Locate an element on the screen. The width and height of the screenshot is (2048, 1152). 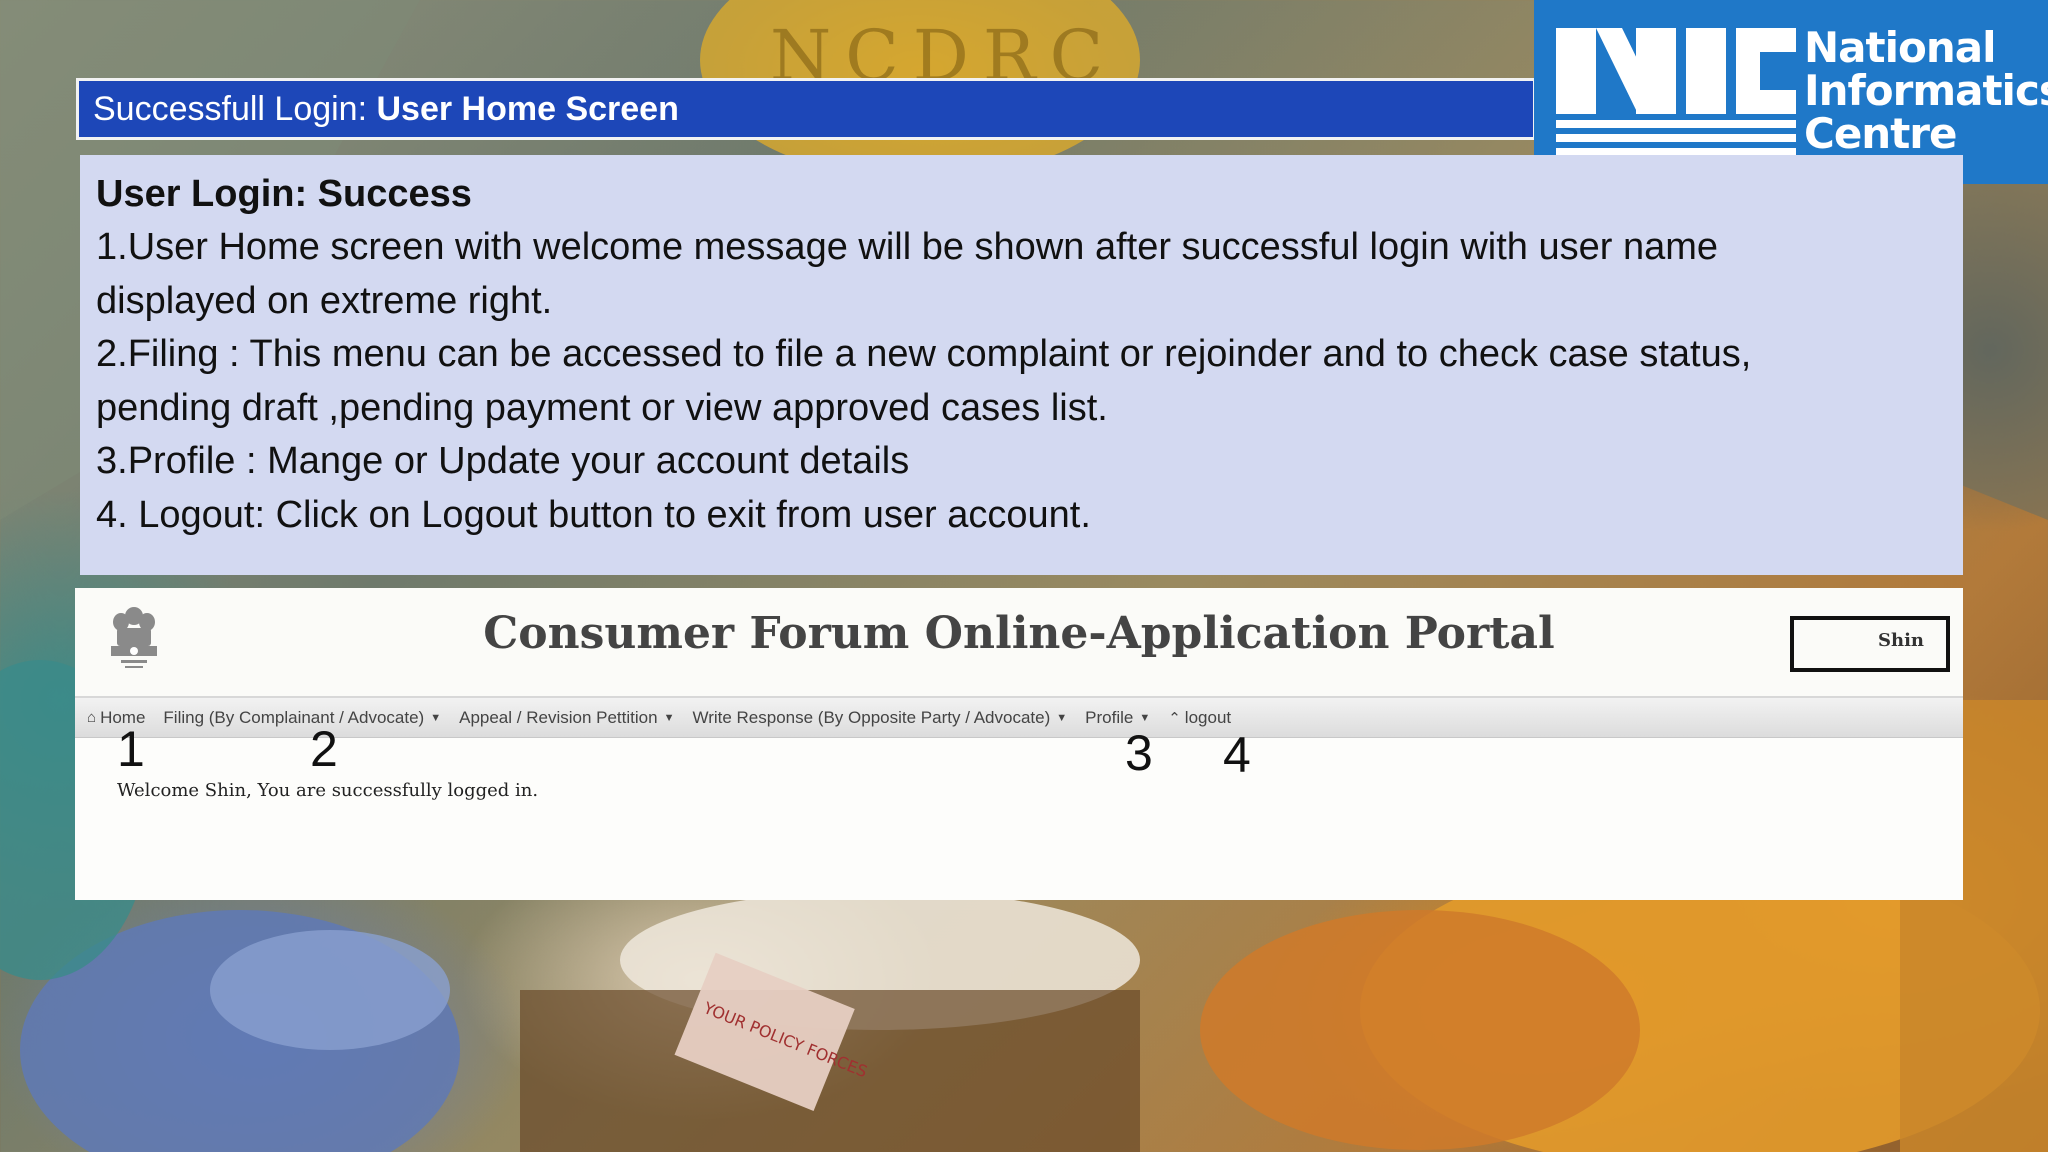
slide-title-prefix: Successfull Login: is located at coordinates (235, 109).